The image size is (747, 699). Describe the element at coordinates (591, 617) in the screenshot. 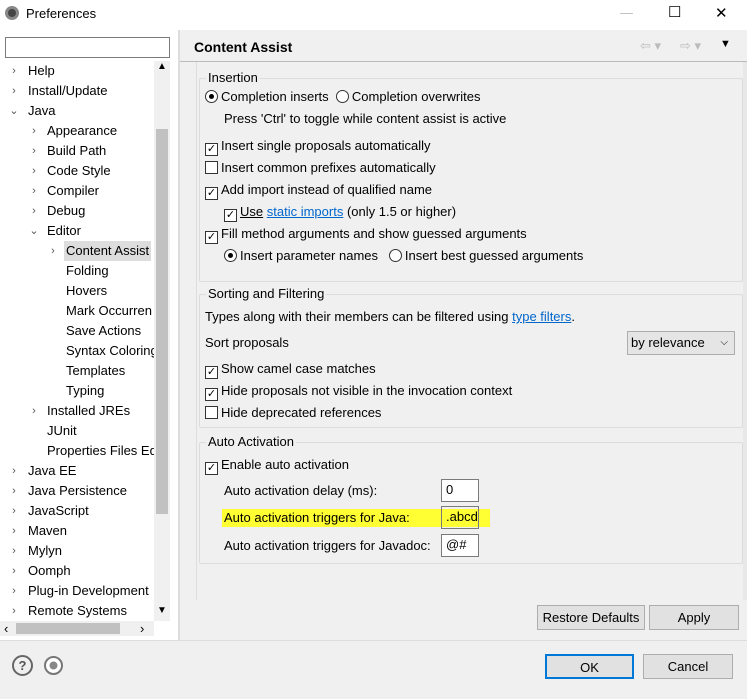

I see `restore-defaults-button: Restore Defaults` at that location.